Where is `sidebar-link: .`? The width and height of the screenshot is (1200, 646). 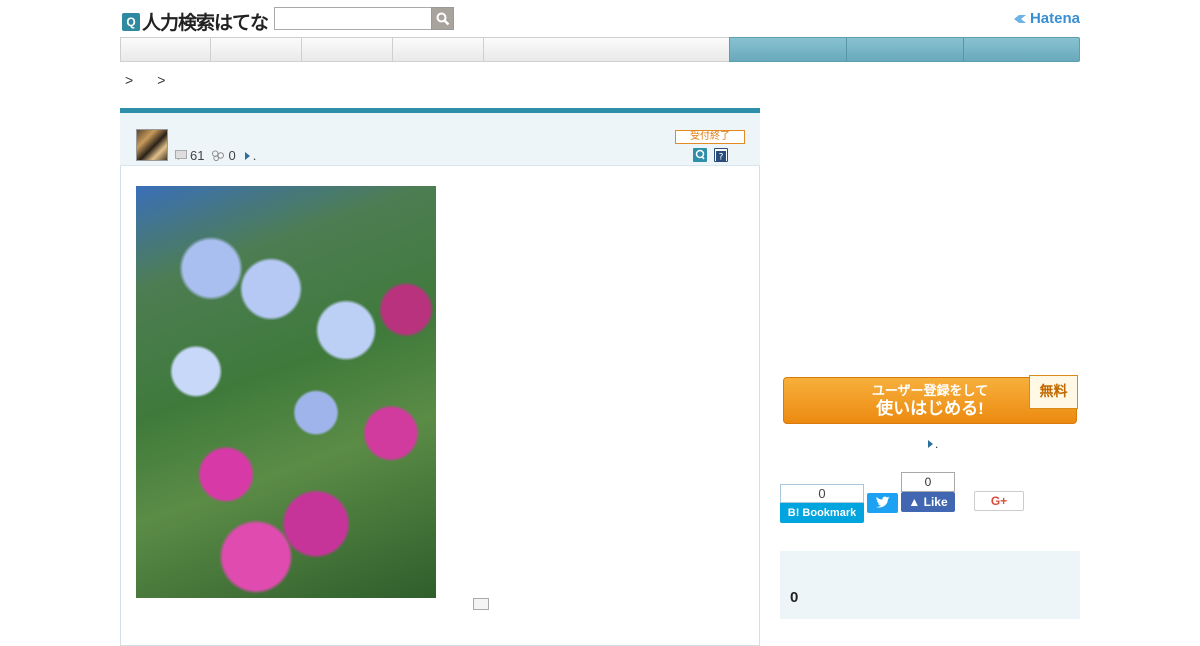
sidebar-link: . is located at coordinates (933, 444).